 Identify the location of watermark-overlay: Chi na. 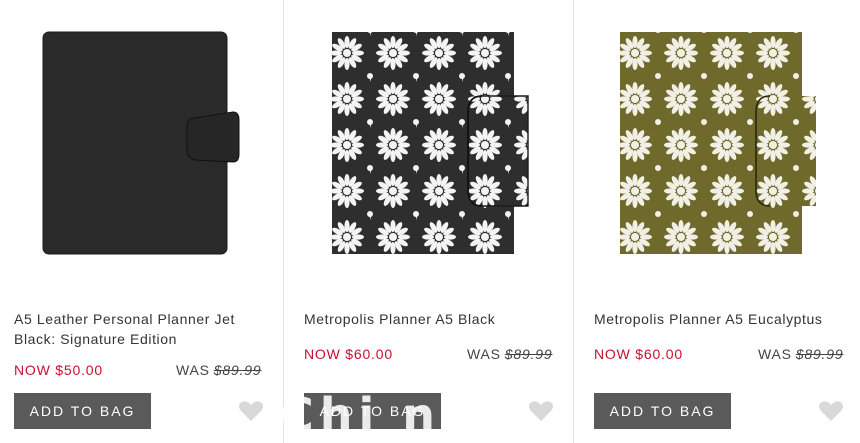
(379, 415).